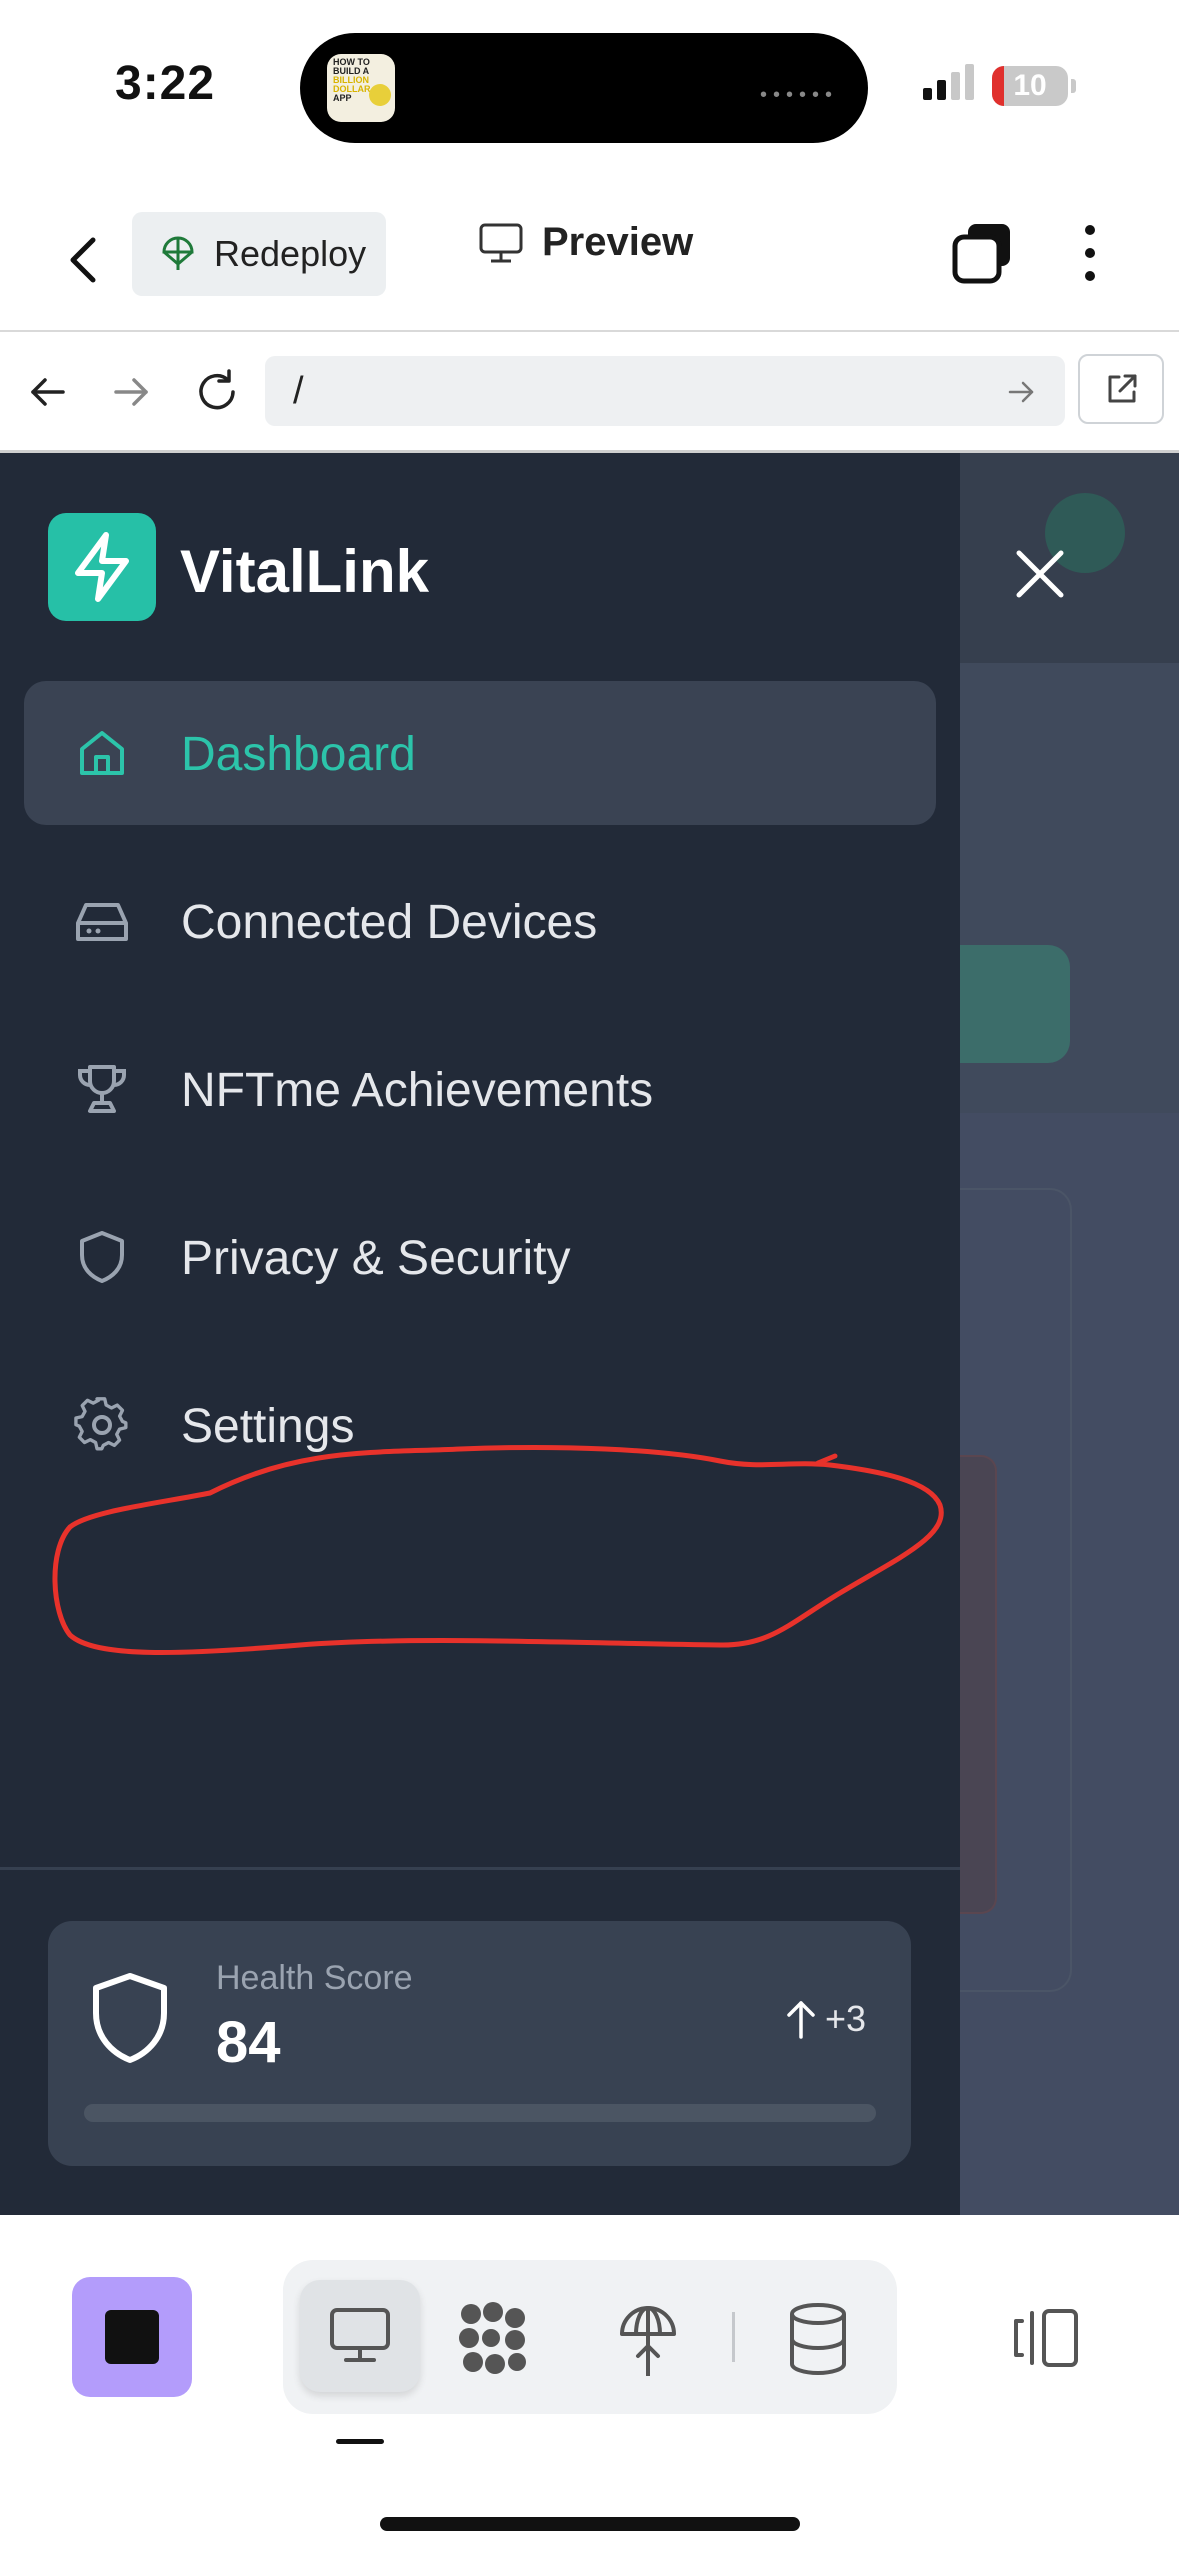 Image resolution: width=1179 pixels, height=2556 pixels. What do you see at coordinates (479, 2043) in the screenshot?
I see `health-score-card: Health Score 84 +3` at bounding box center [479, 2043].